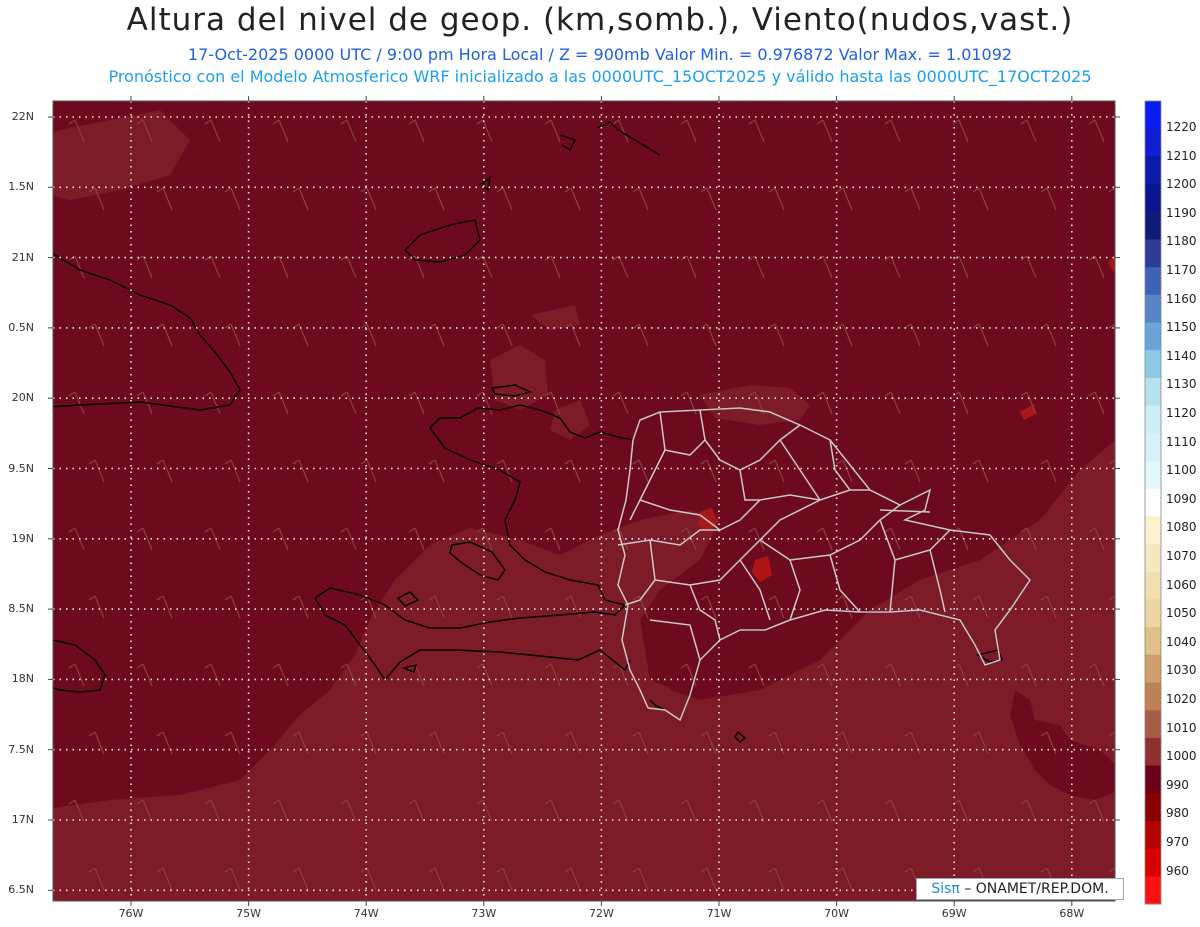 The image size is (1200, 927). I want to click on colorbar-label: 990, so click(1177, 784).